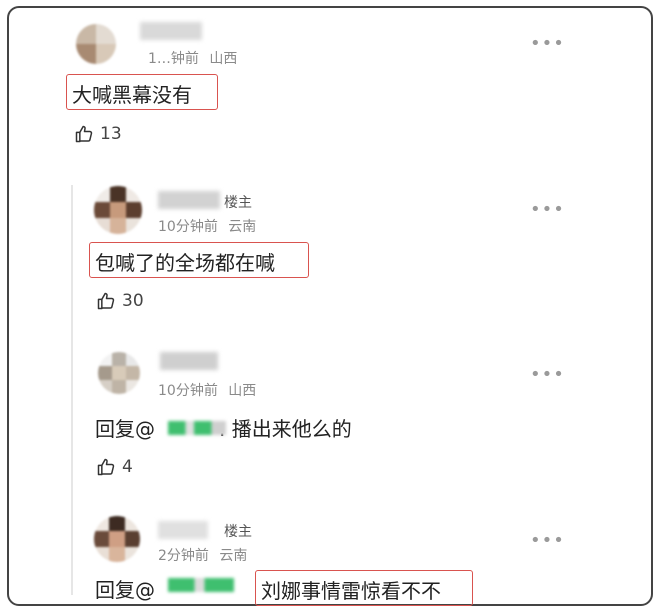 This screenshot has height=606, width=660. I want to click on comment-text: 大喊黑幕没有, so click(132, 95).